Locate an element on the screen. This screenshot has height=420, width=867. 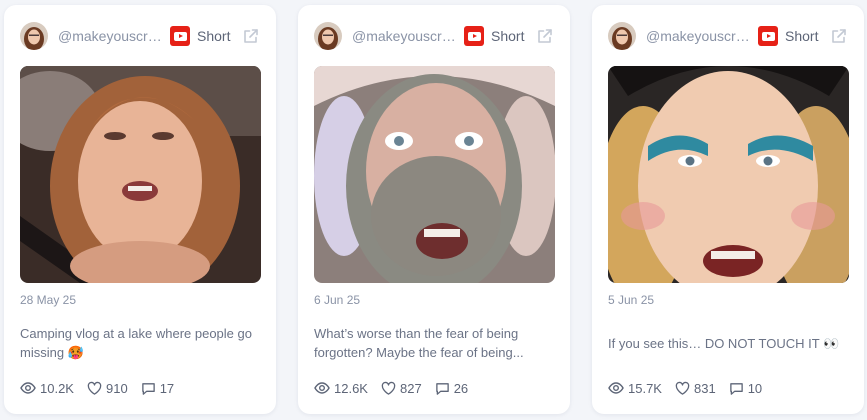
engagement-stats: 15.7K 831 10 is located at coordinates (691, 388).